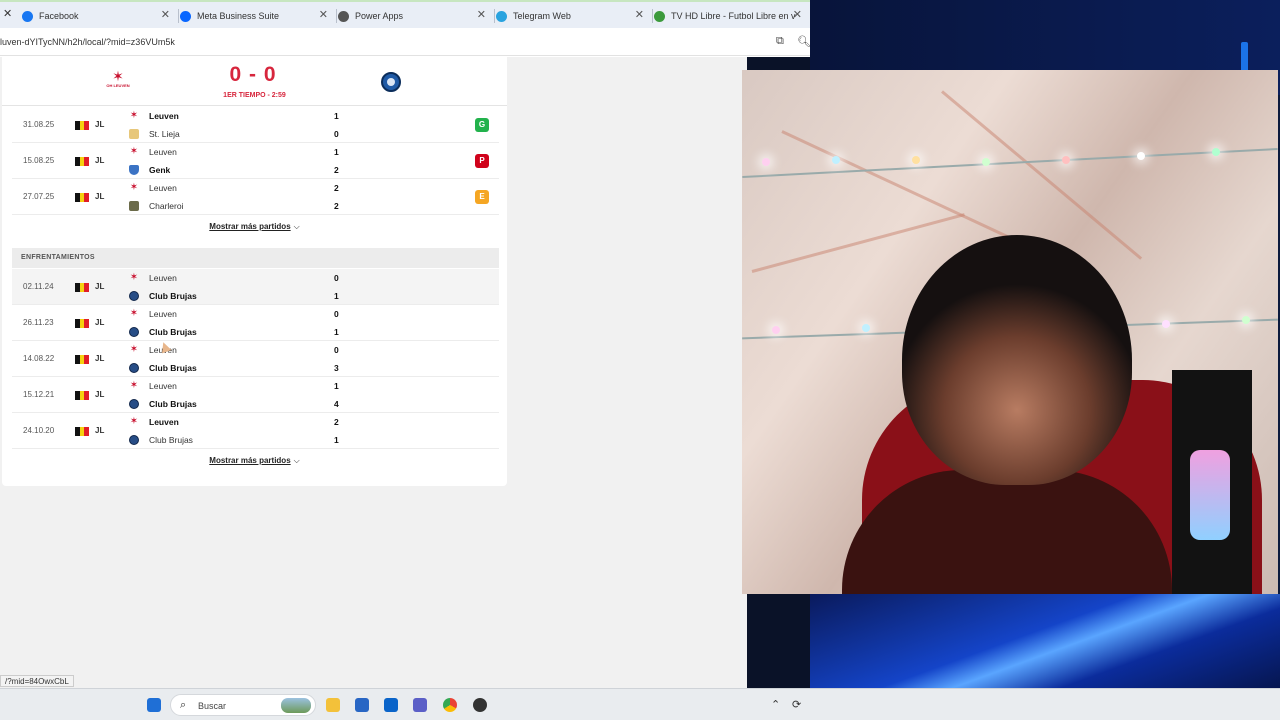  Describe the element at coordinates (255, 323) in the screenshot. I see `match-row: 26.11.23 JL ✶ Leuven 0 Club Brujas 1` at that location.